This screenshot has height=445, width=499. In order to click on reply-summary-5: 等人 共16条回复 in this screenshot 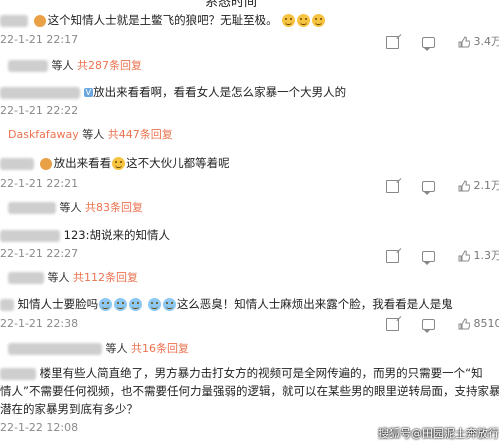, I will do `click(98, 348)`.